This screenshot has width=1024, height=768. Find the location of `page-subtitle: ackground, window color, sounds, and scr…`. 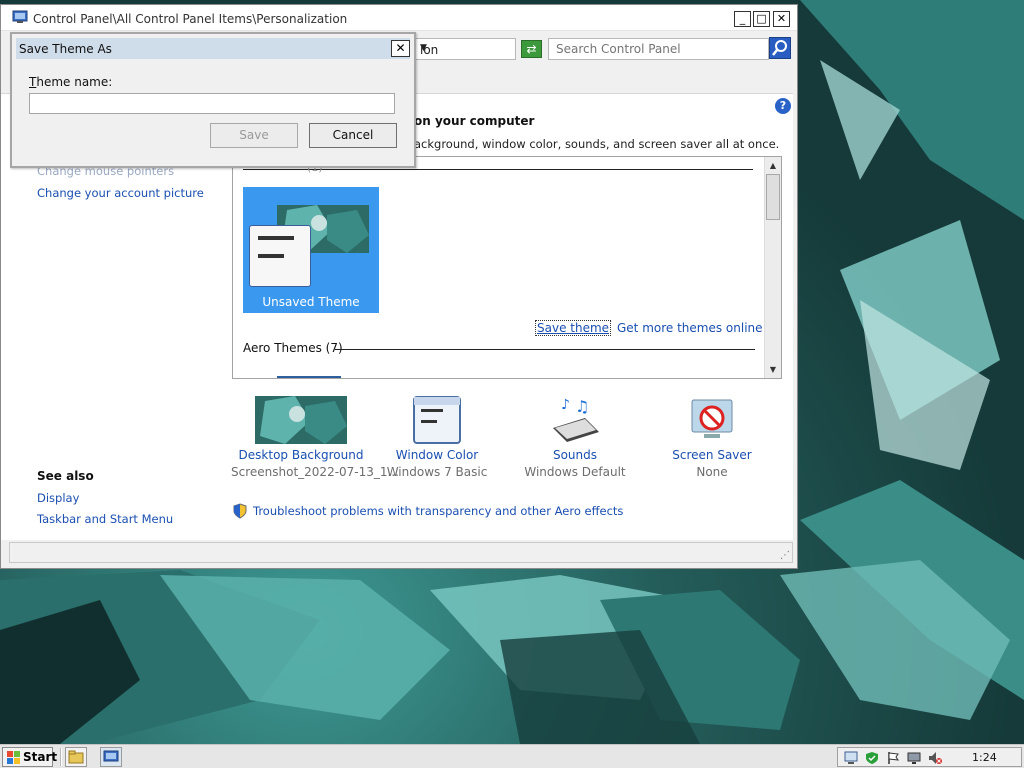

page-subtitle: ackground, window color, sounds, and scr… is located at coordinates (597, 144).